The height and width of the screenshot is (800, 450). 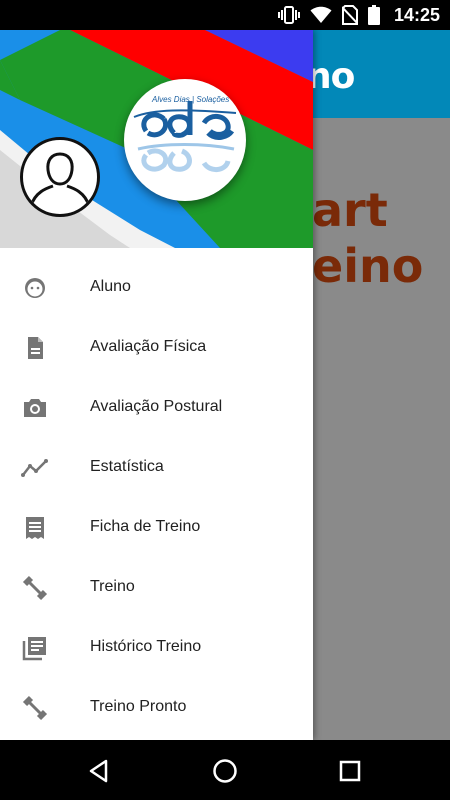 I want to click on menu-item-avaliacao-postural: Avaliação Postural, so click(x=156, y=408).